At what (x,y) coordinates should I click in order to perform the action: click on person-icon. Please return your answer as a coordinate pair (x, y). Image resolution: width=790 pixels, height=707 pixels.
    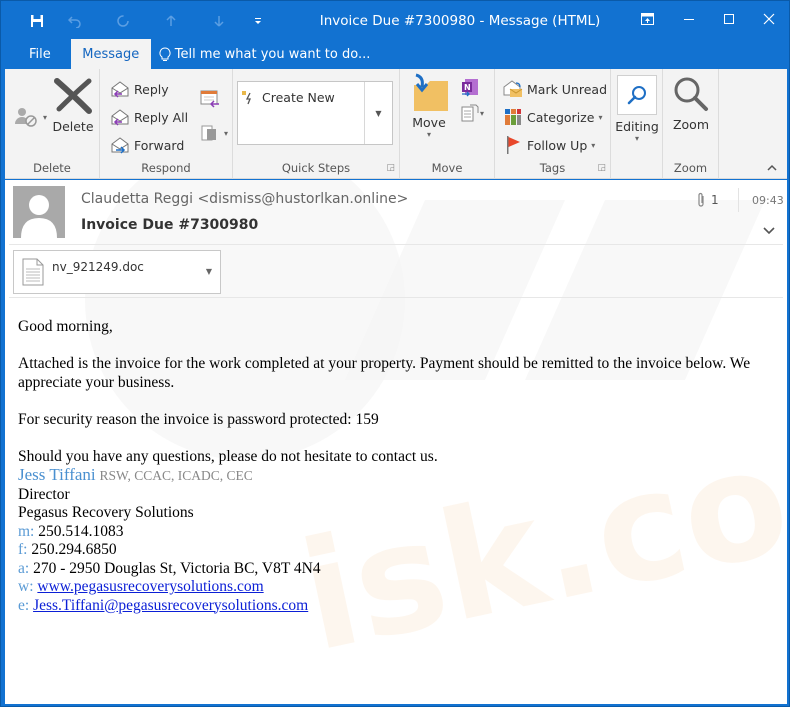
    Looking at the image, I should click on (39, 216).